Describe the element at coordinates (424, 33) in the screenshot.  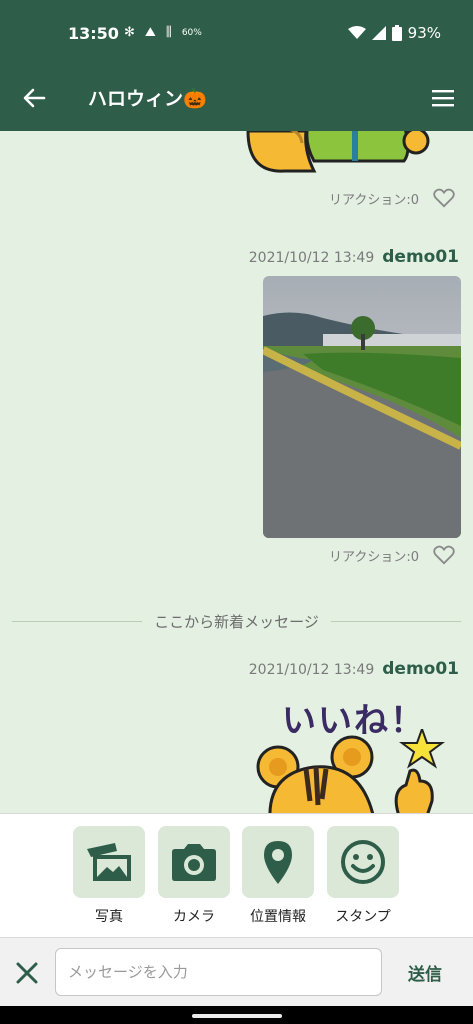
I see `battery-percent: 93%` at that location.